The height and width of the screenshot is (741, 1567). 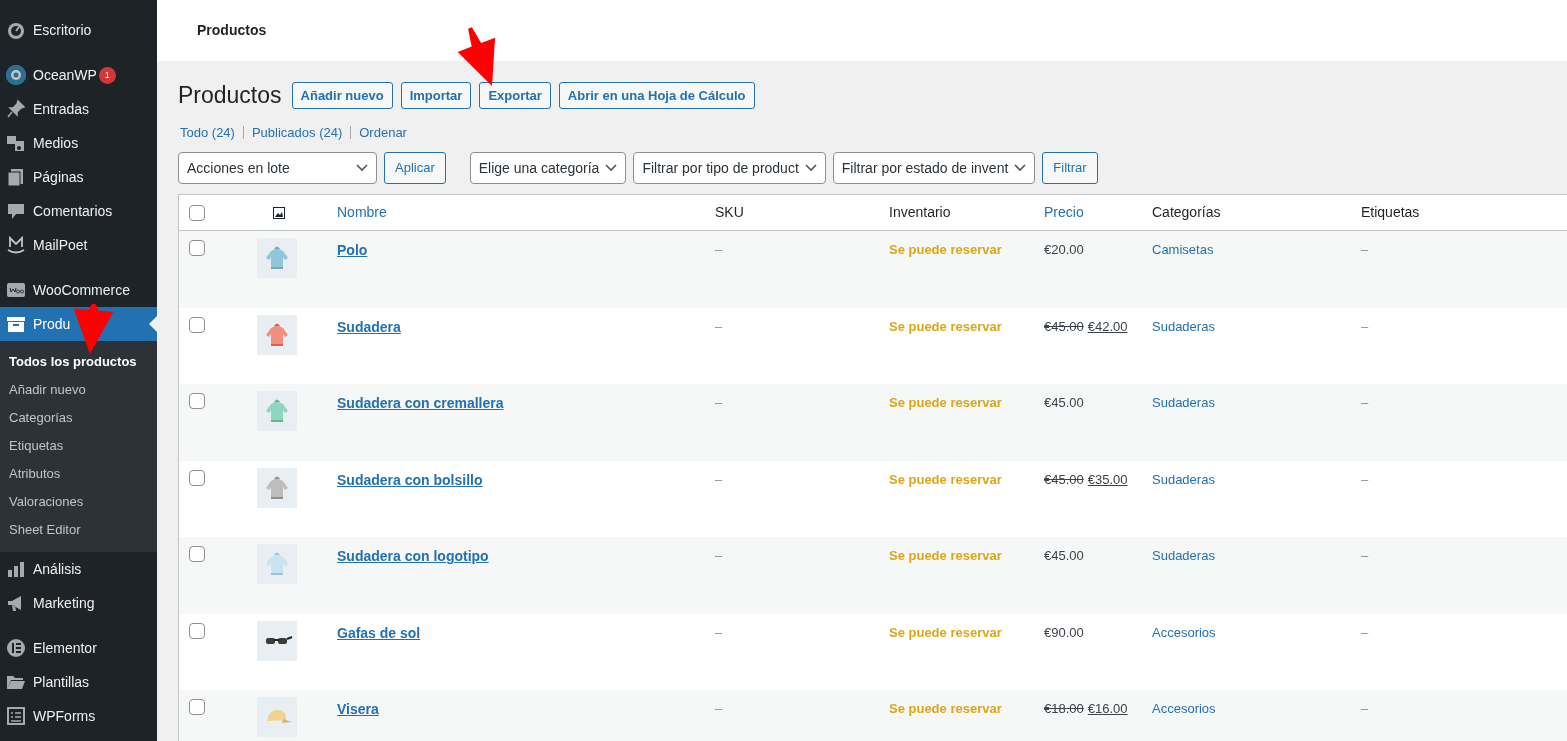 I want to click on sidebar-item: Escritorio, so click(x=78, y=30).